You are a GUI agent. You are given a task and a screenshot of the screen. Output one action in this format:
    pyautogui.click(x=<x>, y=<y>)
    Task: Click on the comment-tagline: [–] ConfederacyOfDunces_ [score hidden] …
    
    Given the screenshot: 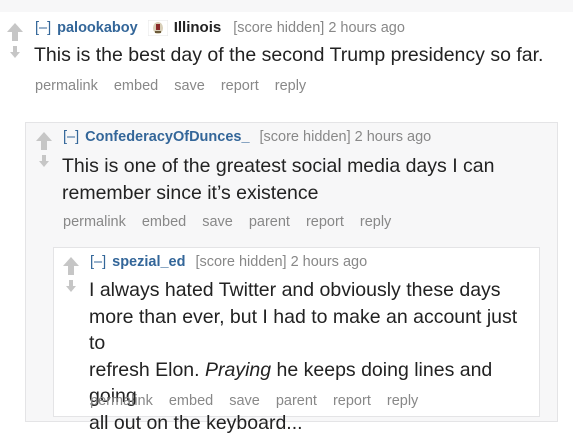 What is the action you would take?
    pyautogui.click(x=247, y=137)
    